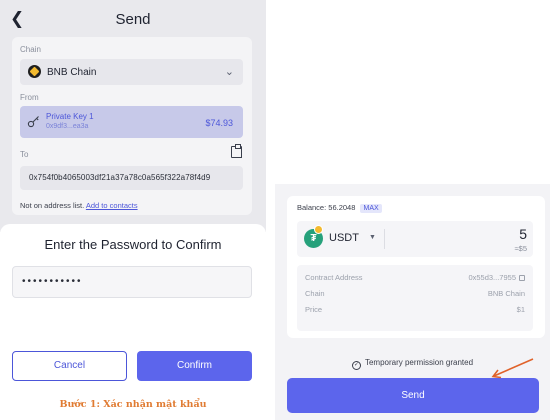 The width and height of the screenshot is (550, 420). I want to click on send-button: Send, so click(413, 395).